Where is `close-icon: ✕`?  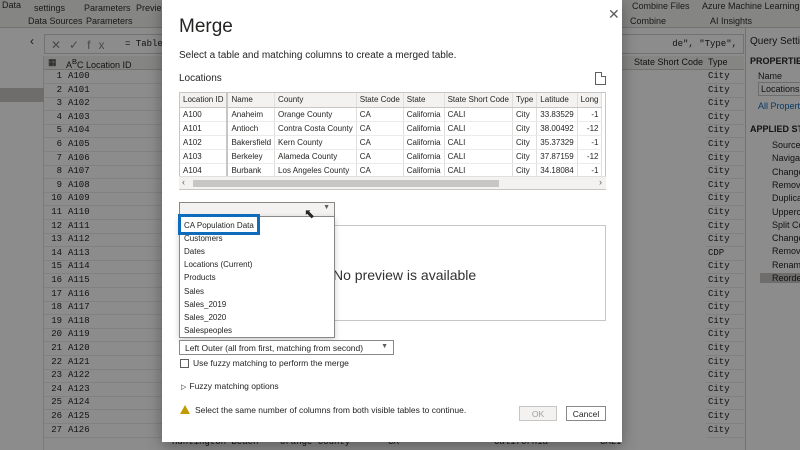
close-icon: ✕ is located at coordinates (614, 14).